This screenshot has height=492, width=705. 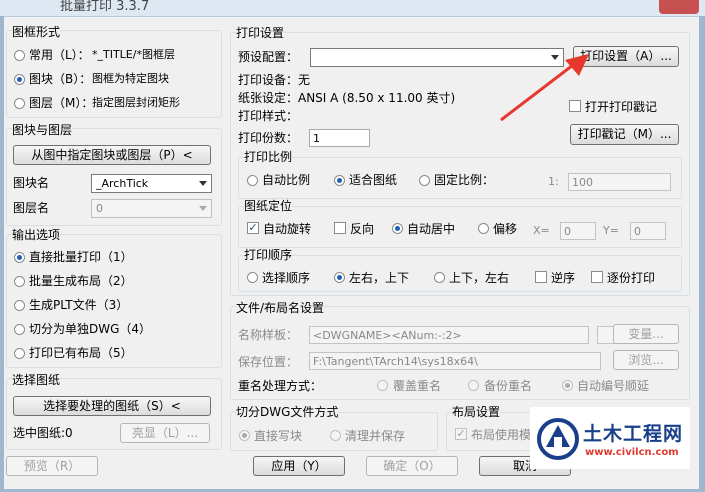 I want to click on split-purge-save-radio, so click(x=335, y=435).